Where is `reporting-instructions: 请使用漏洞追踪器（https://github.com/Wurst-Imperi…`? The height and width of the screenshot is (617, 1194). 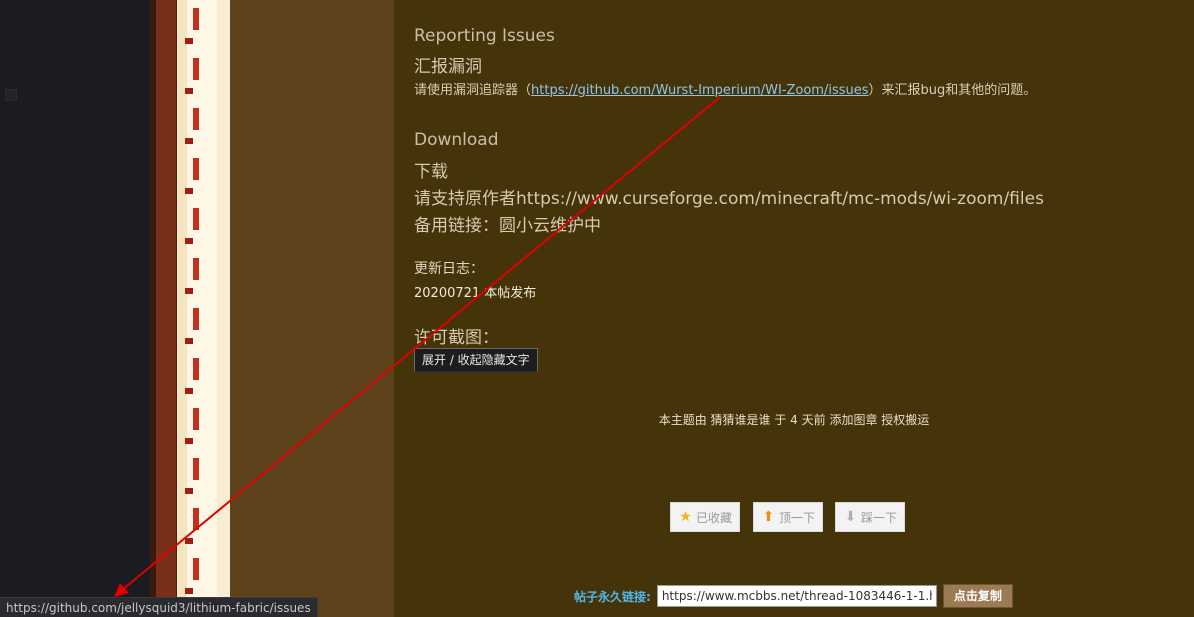 reporting-instructions: 请使用漏洞追踪器（https://github.com/Wurst-Imperi… is located at coordinates (725, 88).